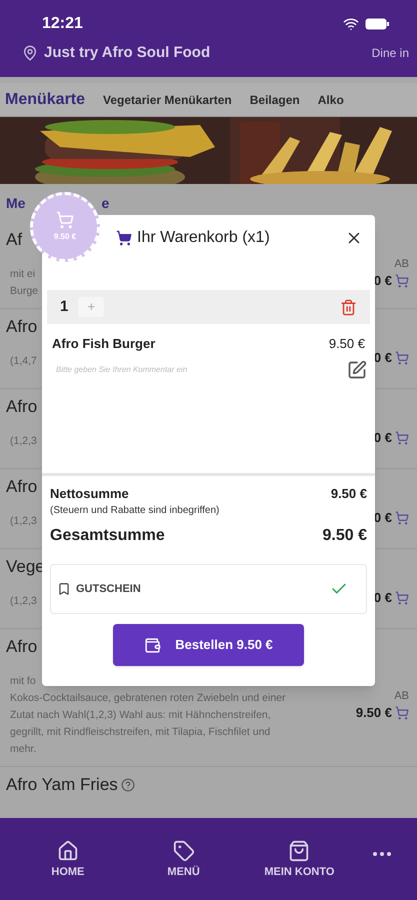 This screenshot has height=900, width=417. What do you see at coordinates (30, 53) in the screenshot?
I see `location-pin-icon` at bounding box center [30, 53].